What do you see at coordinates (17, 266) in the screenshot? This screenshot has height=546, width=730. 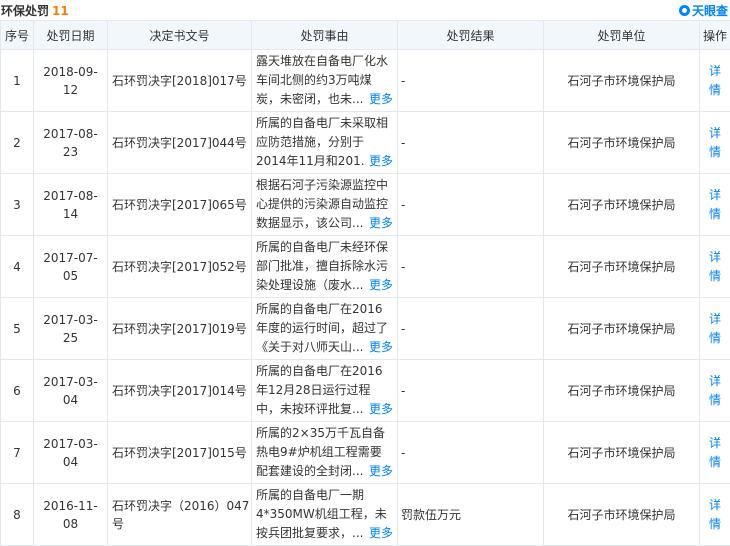 I see `row-index: 4` at bounding box center [17, 266].